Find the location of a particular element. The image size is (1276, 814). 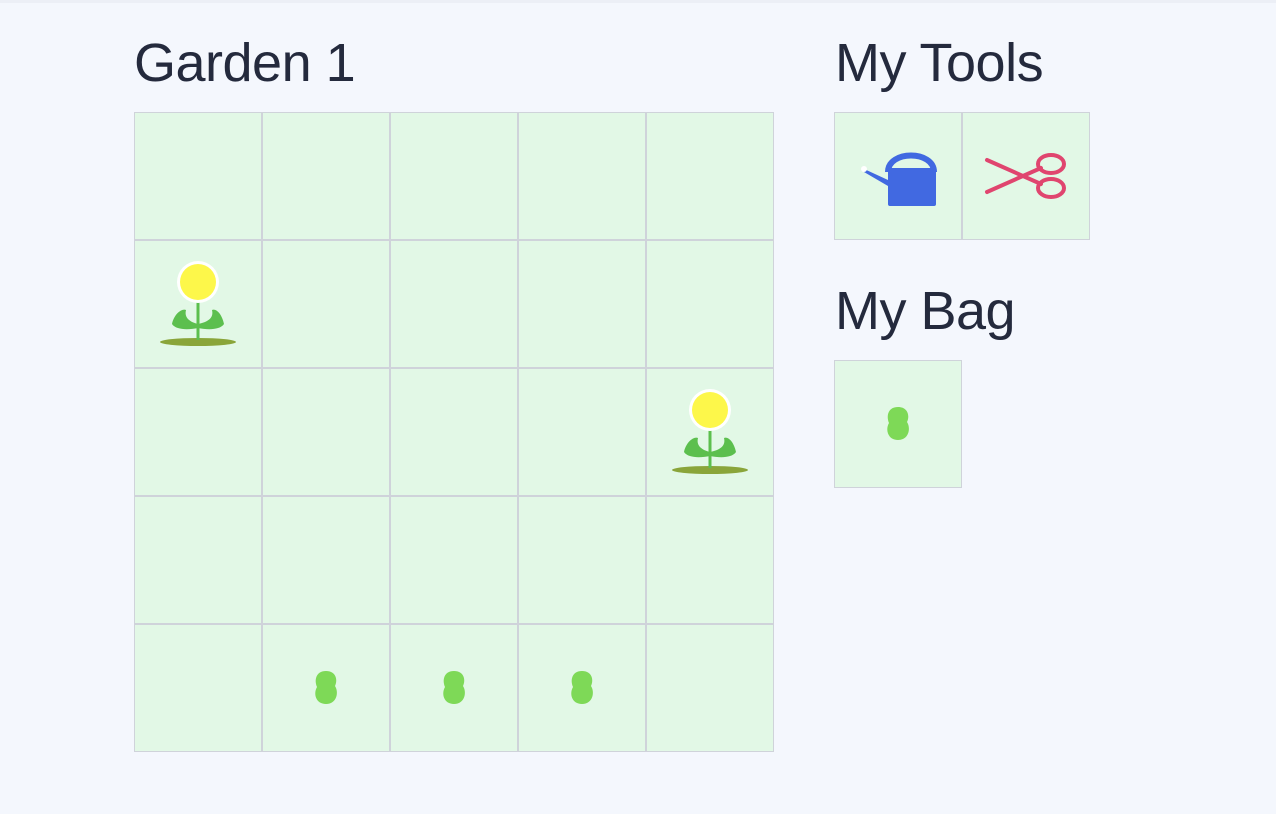

bag-slot-seed is located at coordinates (898, 424).